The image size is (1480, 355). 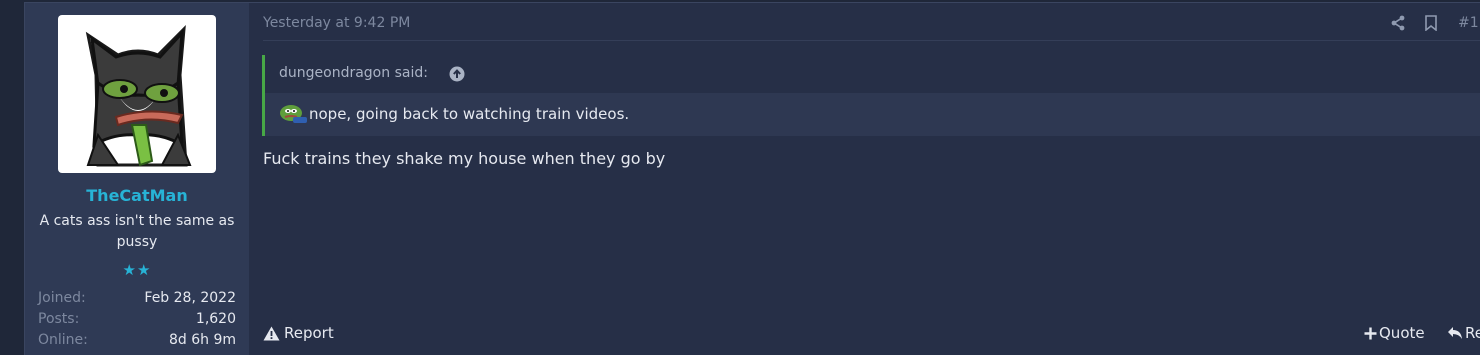 What do you see at coordinates (1370, 333) in the screenshot?
I see `plus-icon` at bounding box center [1370, 333].